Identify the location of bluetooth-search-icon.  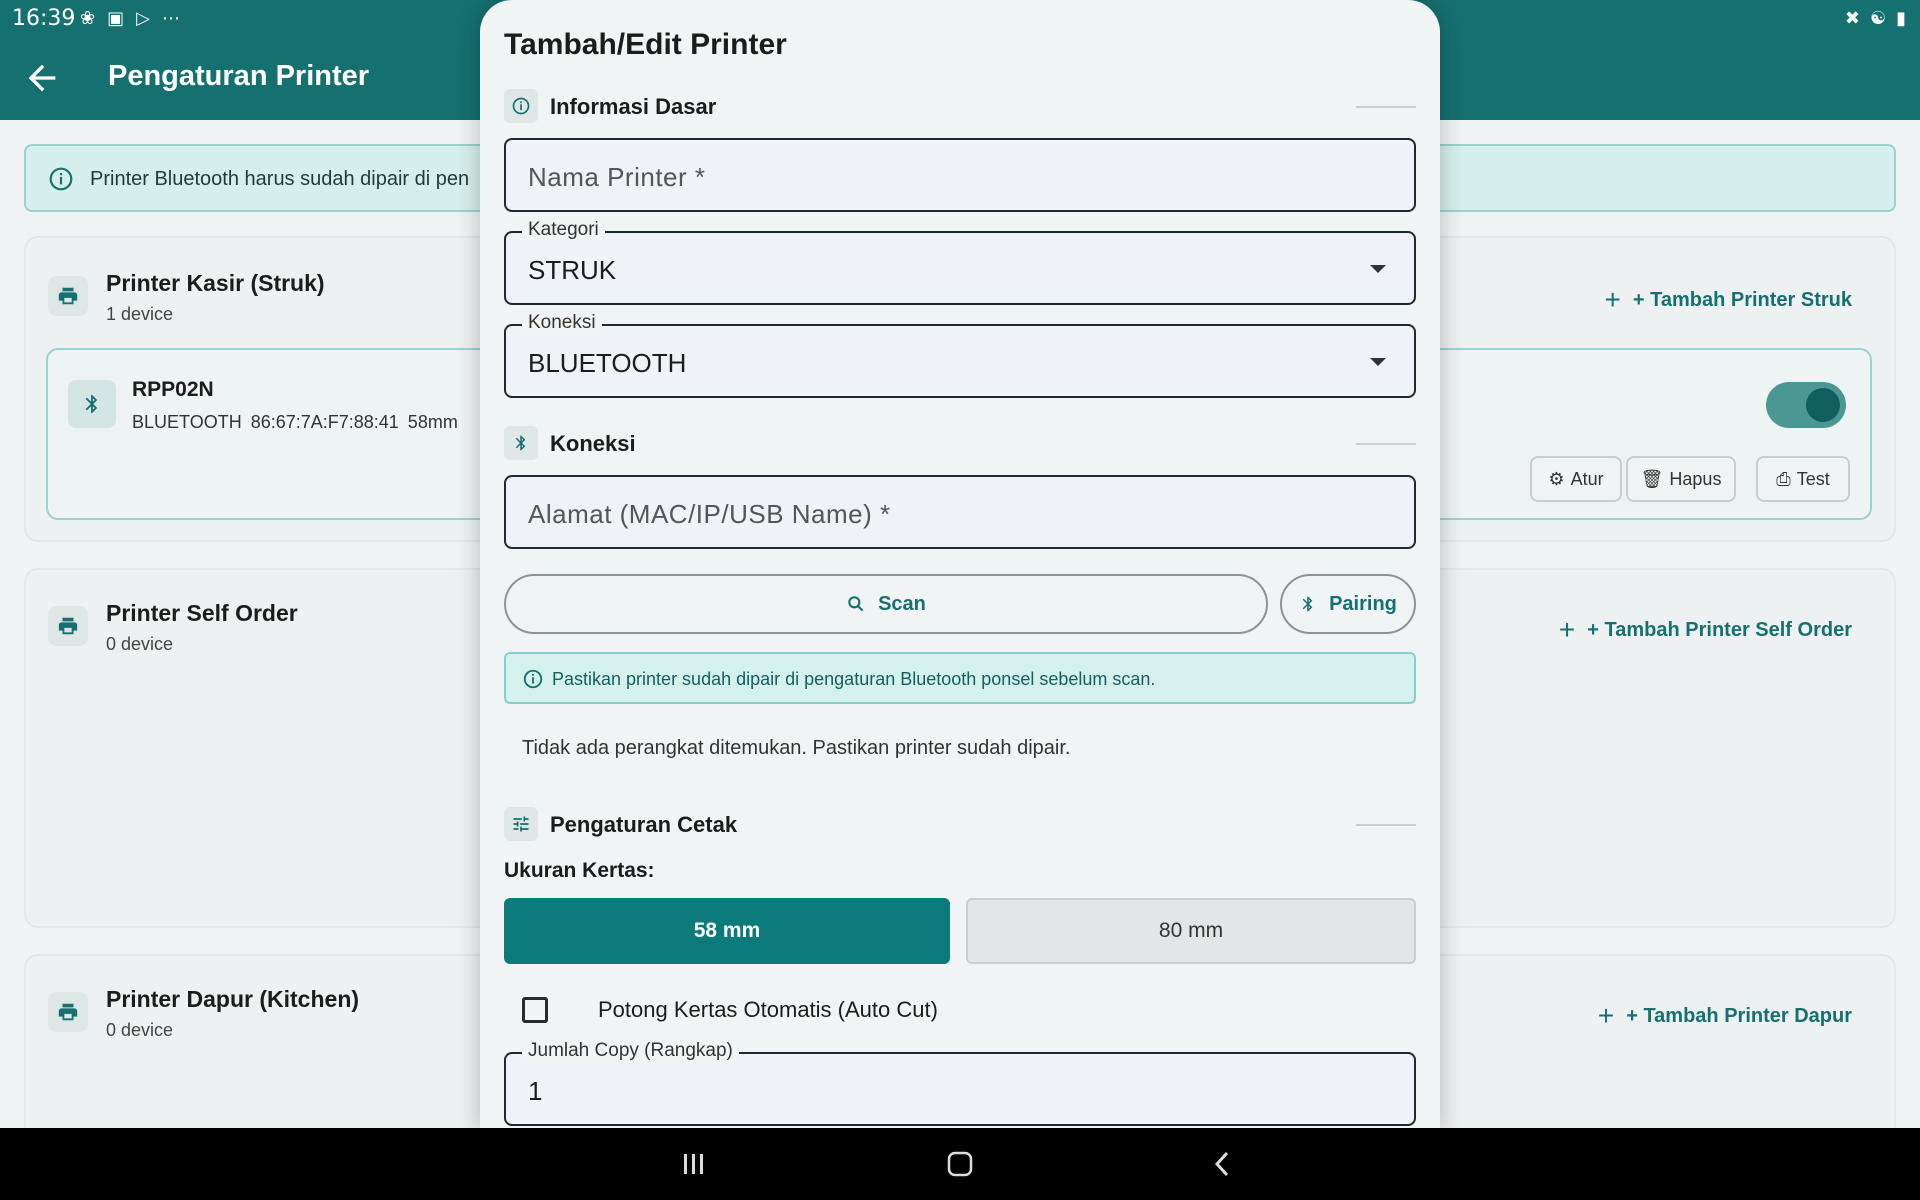
(1307, 604).